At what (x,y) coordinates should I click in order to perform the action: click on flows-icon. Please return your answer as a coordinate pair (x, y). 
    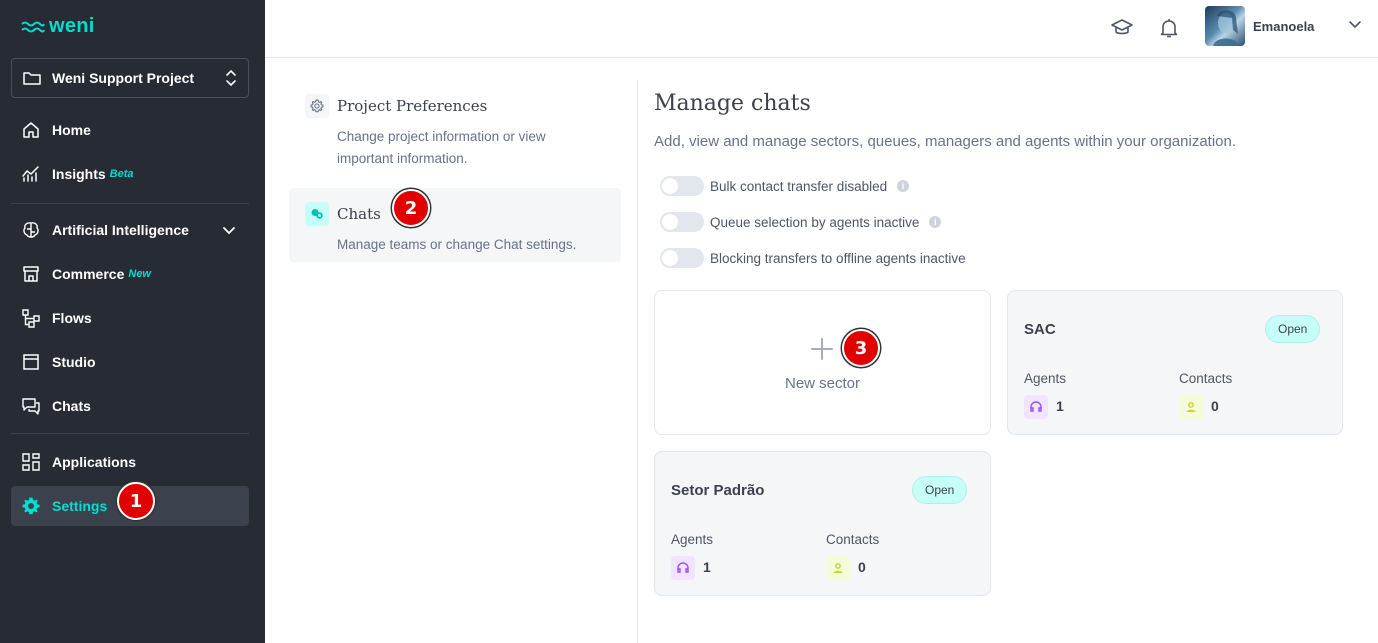
    Looking at the image, I should click on (31, 318).